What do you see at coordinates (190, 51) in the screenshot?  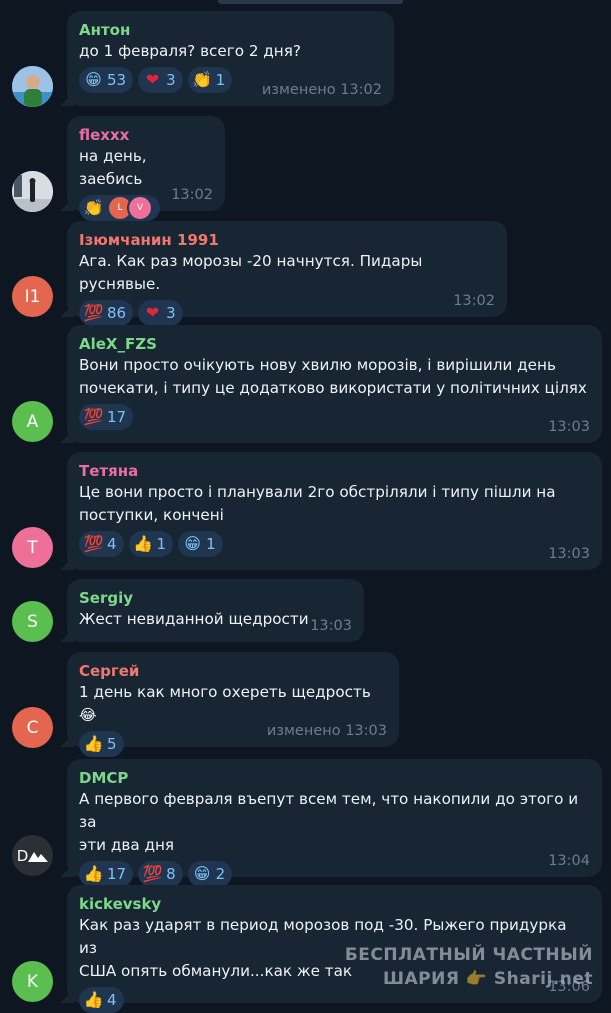 I see `message-text: до 1 февраля? всего 2 дня?` at bounding box center [190, 51].